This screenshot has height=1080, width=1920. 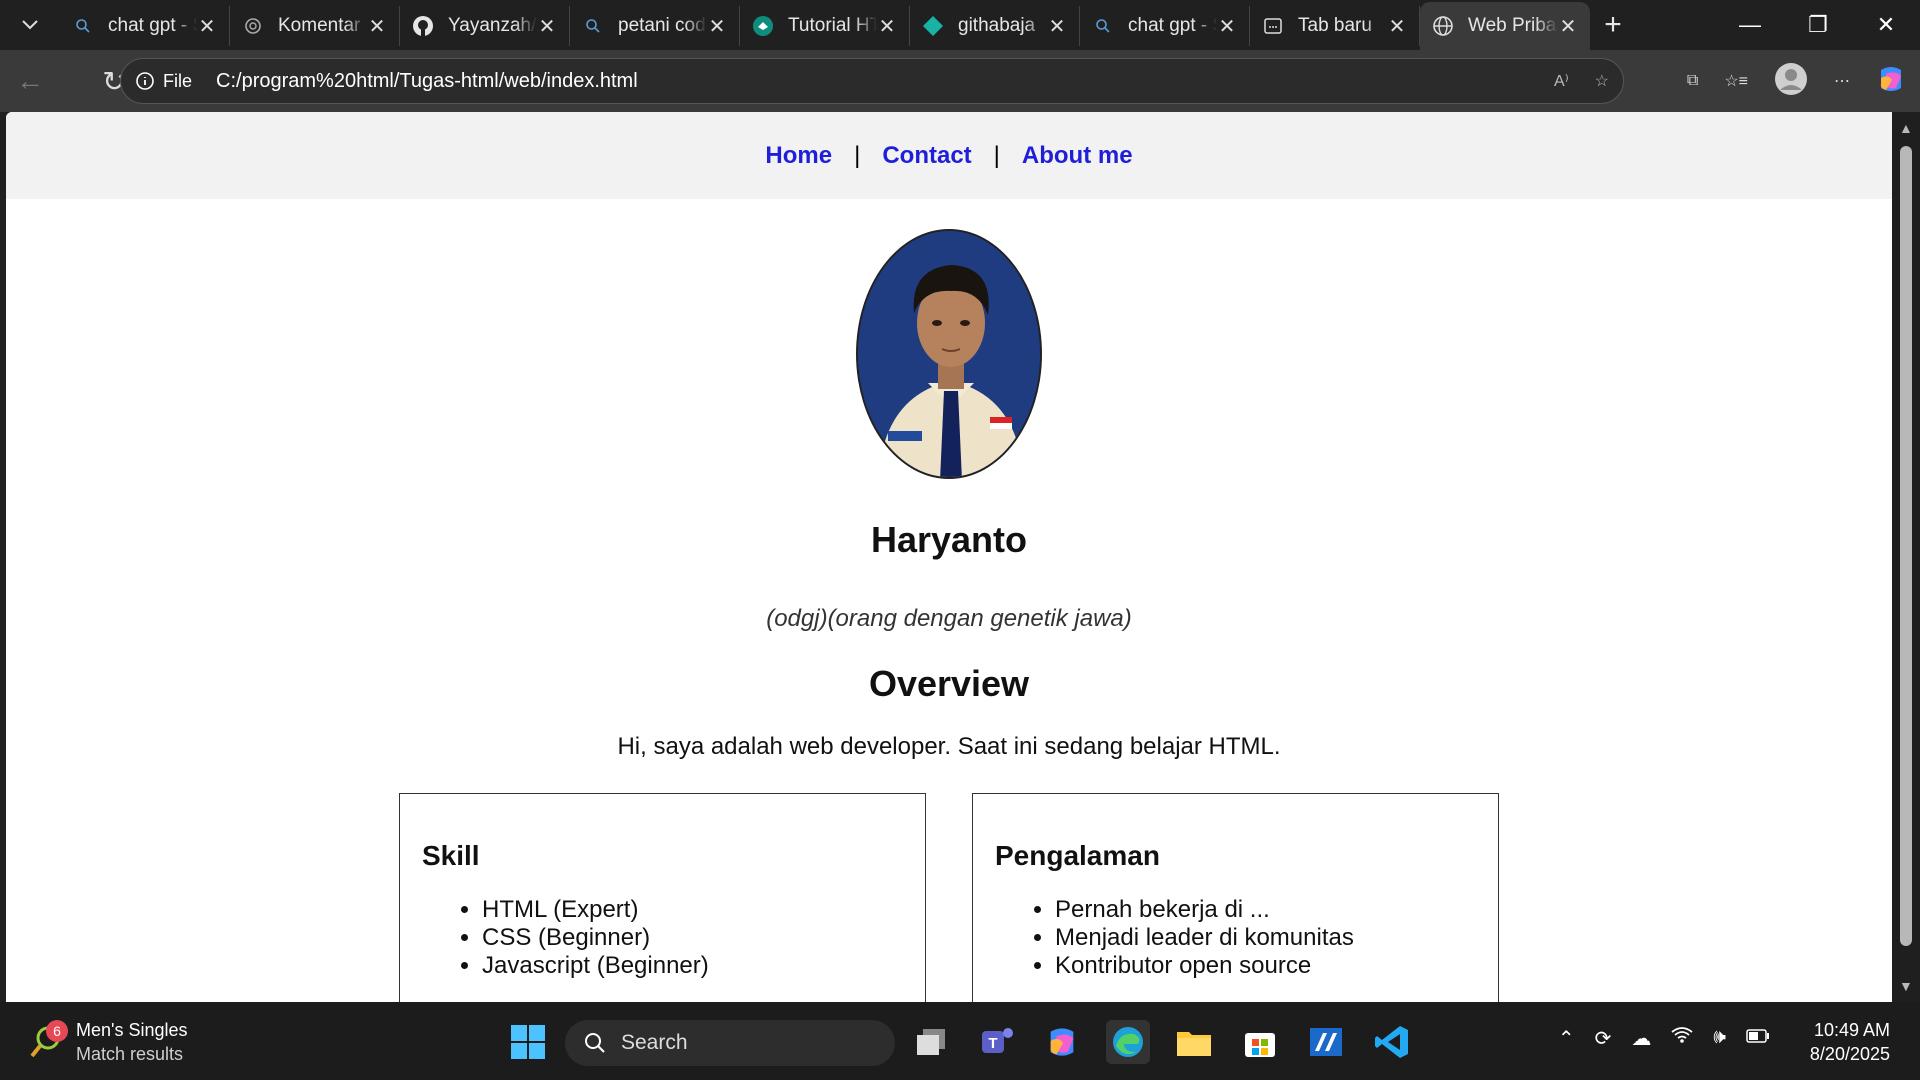 I want to click on clock: 10:49 AM 8/20/2025, so click(x=1850, y=1042).